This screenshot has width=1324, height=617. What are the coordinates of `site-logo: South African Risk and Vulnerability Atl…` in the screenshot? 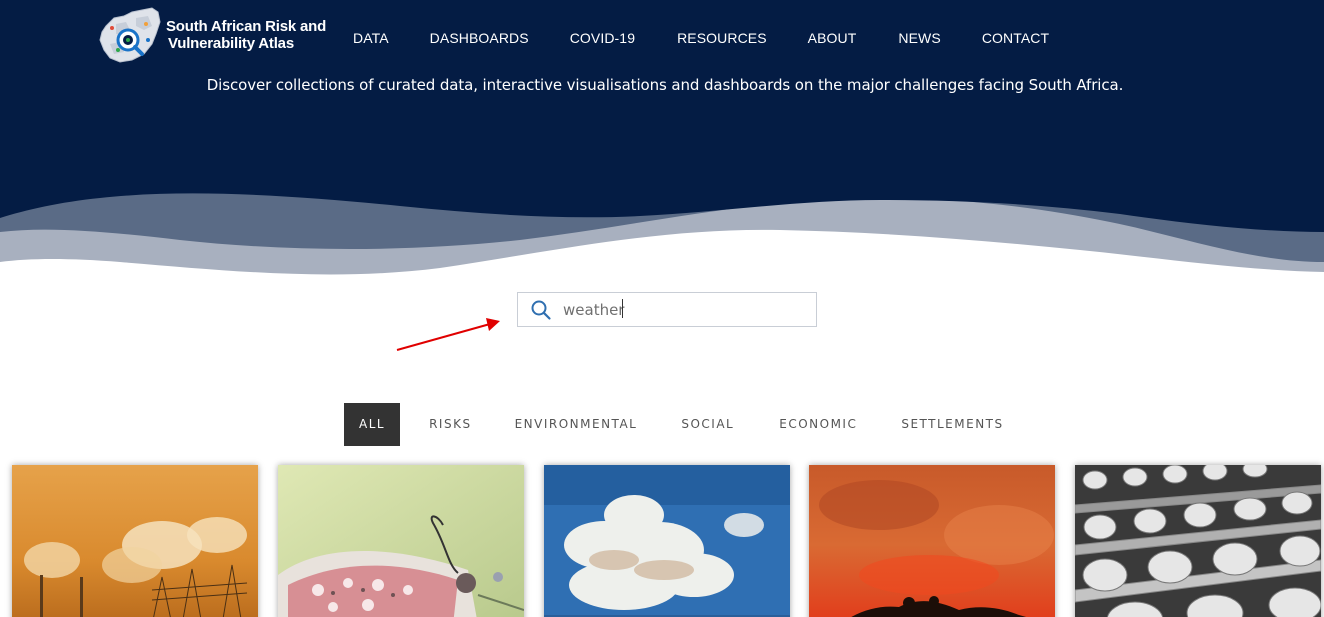 It's located at (216, 35).